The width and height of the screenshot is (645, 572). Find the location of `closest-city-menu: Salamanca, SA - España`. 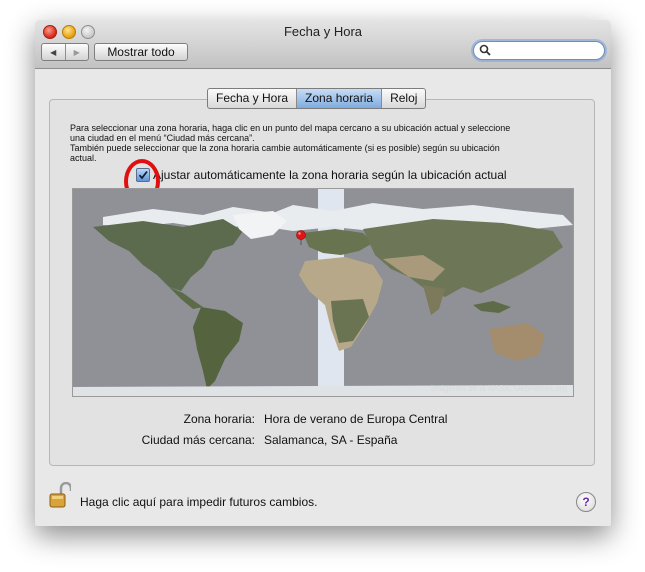

closest-city-menu: Salamanca, SA - España is located at coordinates (330, 440).